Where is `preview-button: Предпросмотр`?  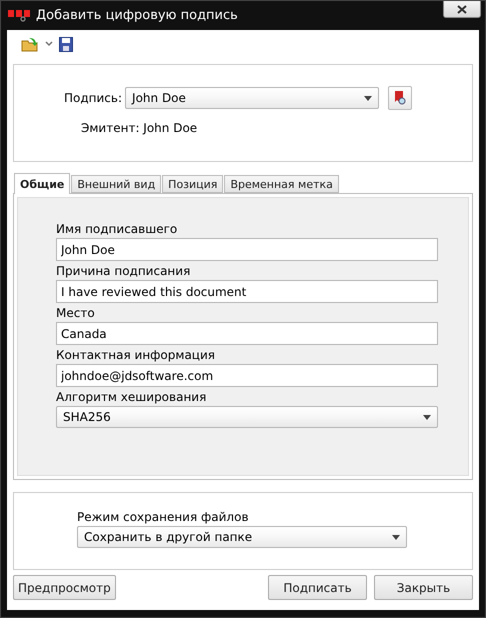 preview-button: Предпросмотр is located at coordinates (64, 587).